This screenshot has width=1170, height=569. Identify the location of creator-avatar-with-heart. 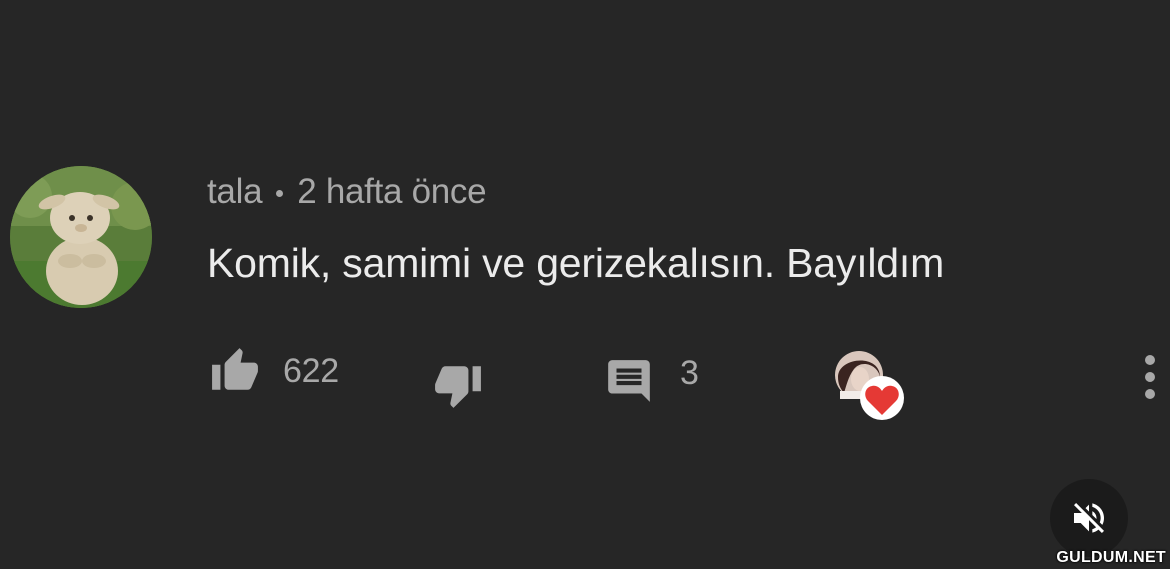
(869, 385).